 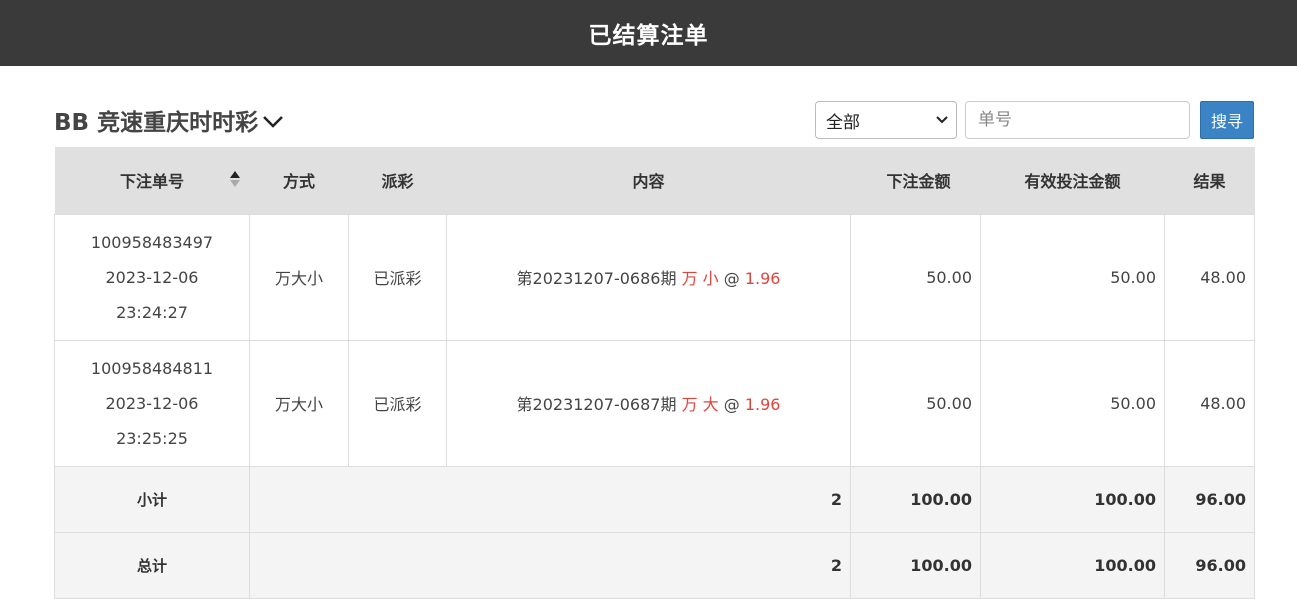 I want to click on total-valid-amount: 100.00, so click(x=1072, y=565).